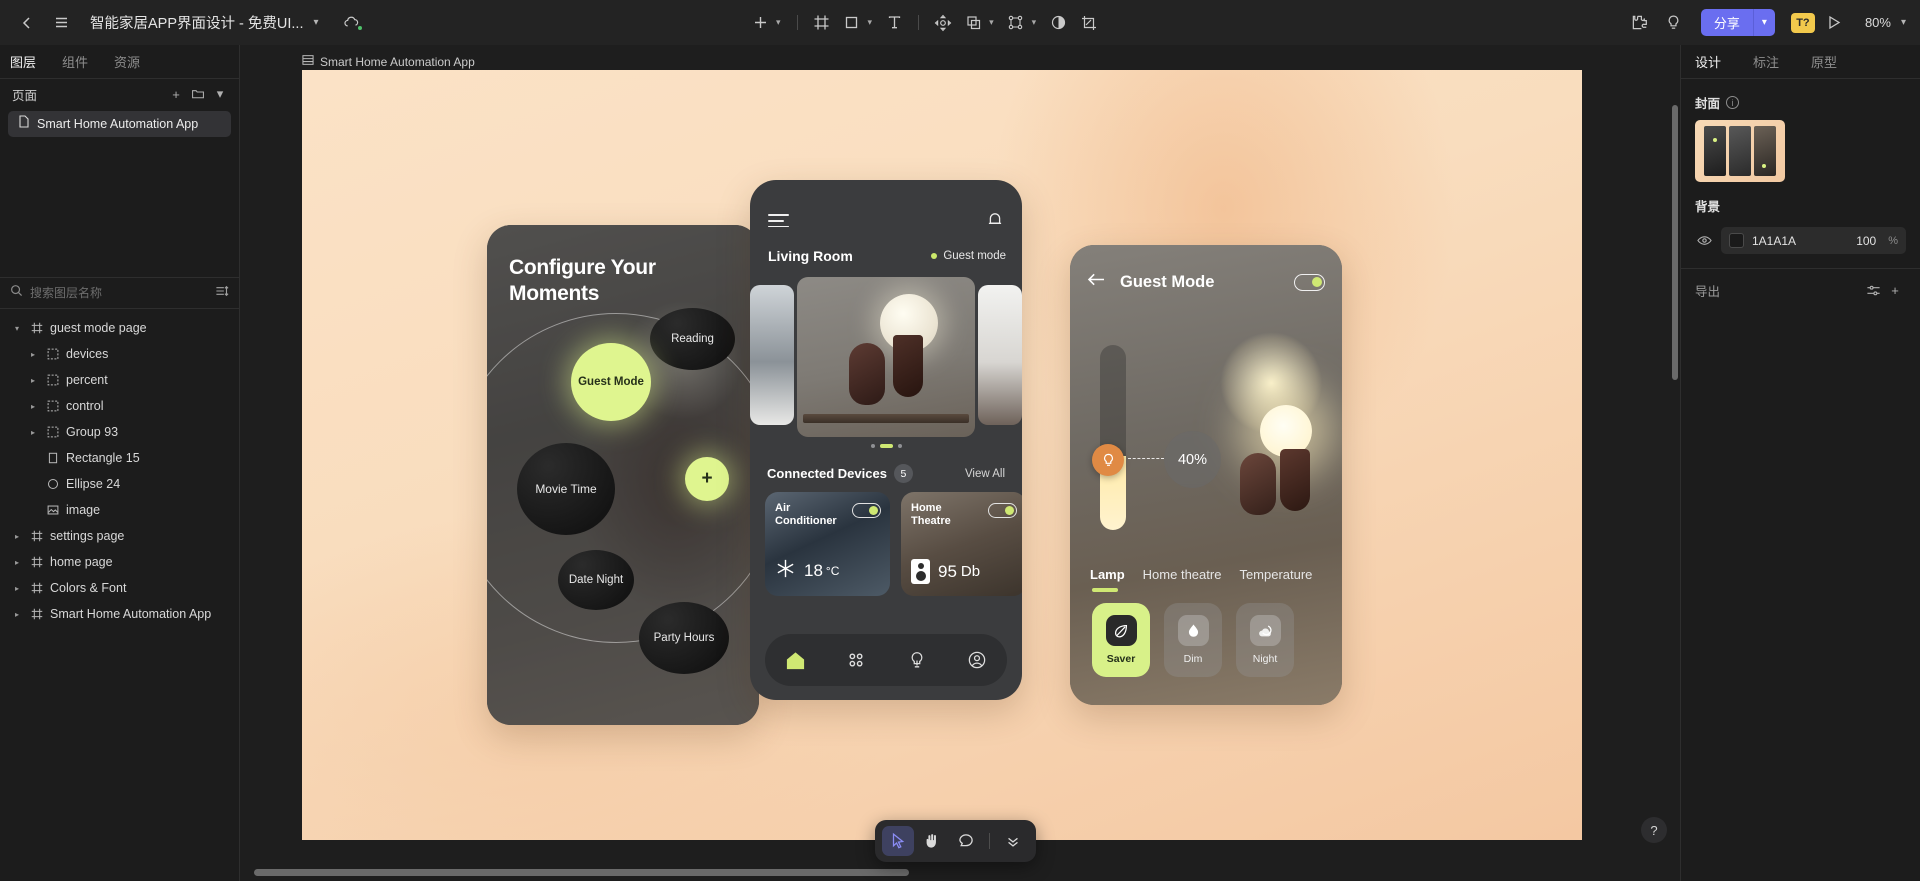 The height and width of the screenshot is (881, 1920). Describe the element at coordinates (23, 61) in the screenshot. I see `tab-layers: 图层` at that location.